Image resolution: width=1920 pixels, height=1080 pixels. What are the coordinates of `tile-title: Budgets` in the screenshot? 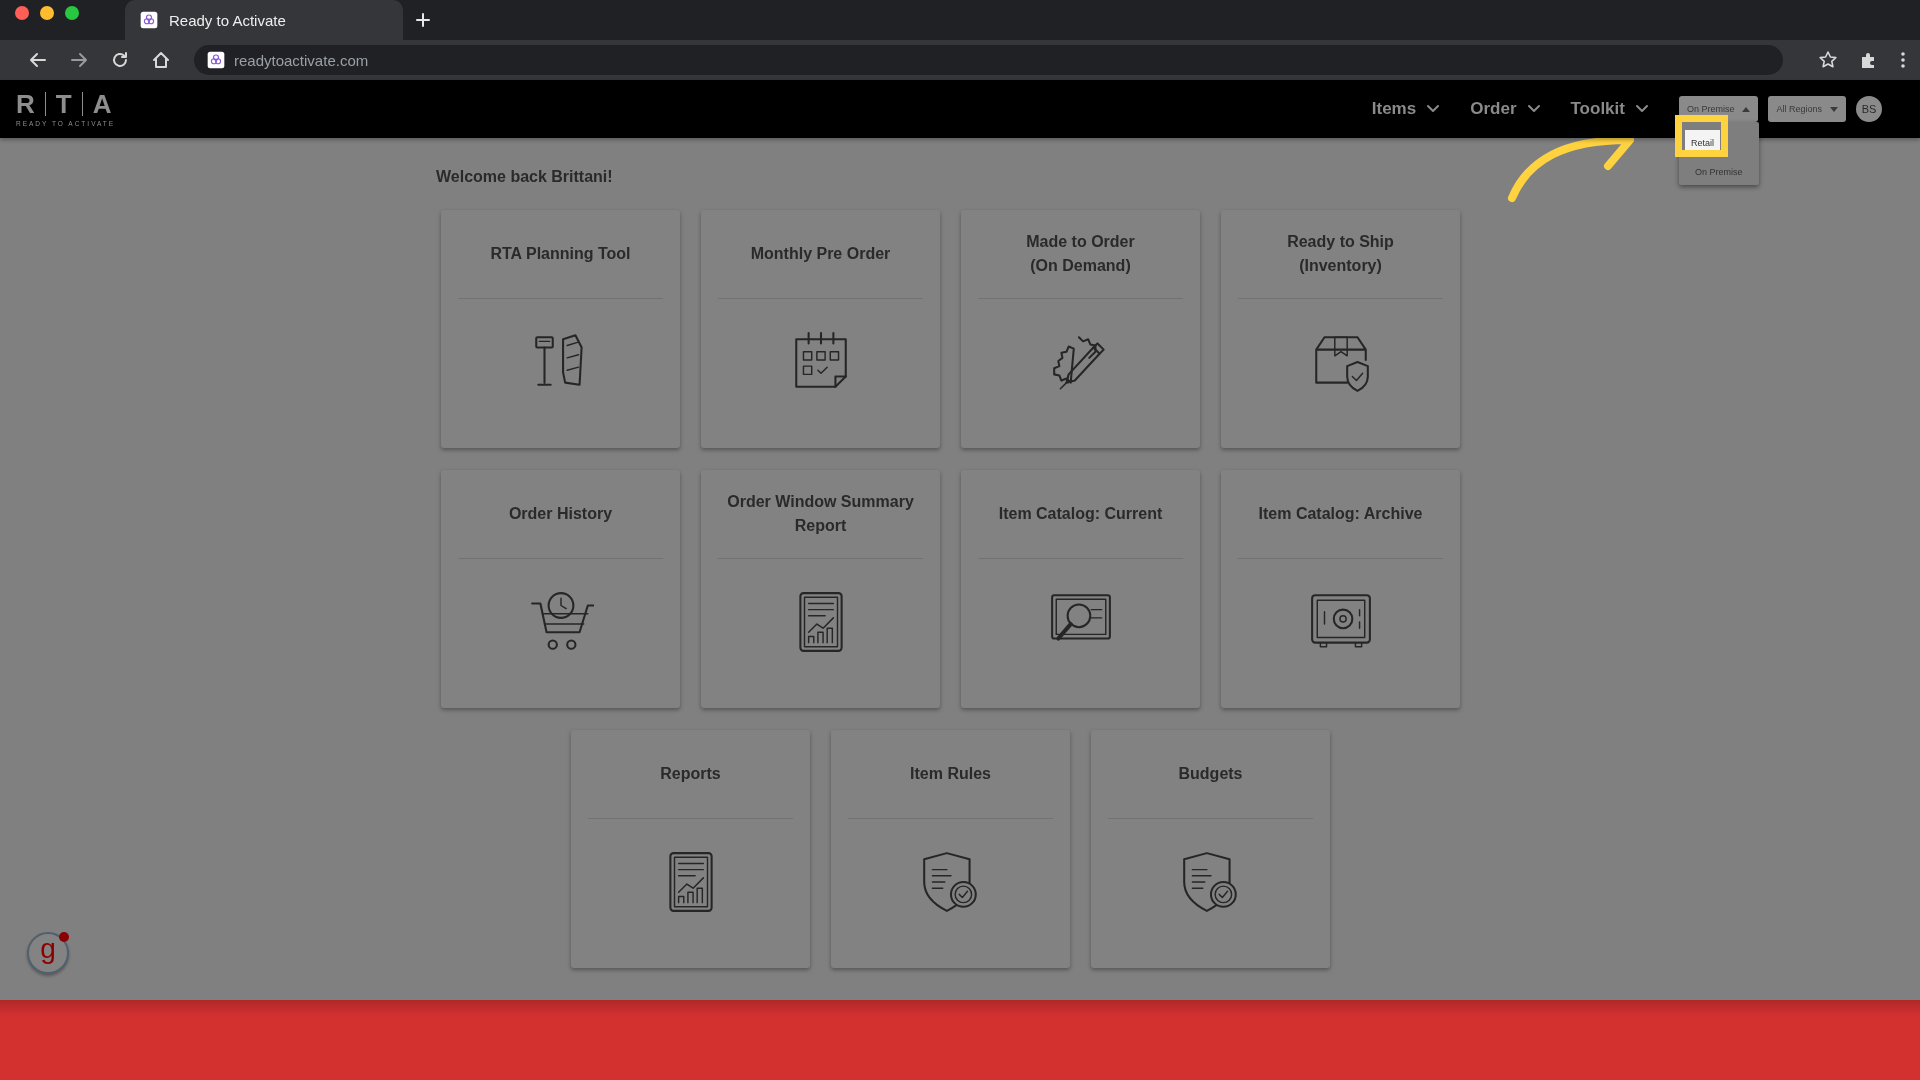 It's located at (1210, 774).